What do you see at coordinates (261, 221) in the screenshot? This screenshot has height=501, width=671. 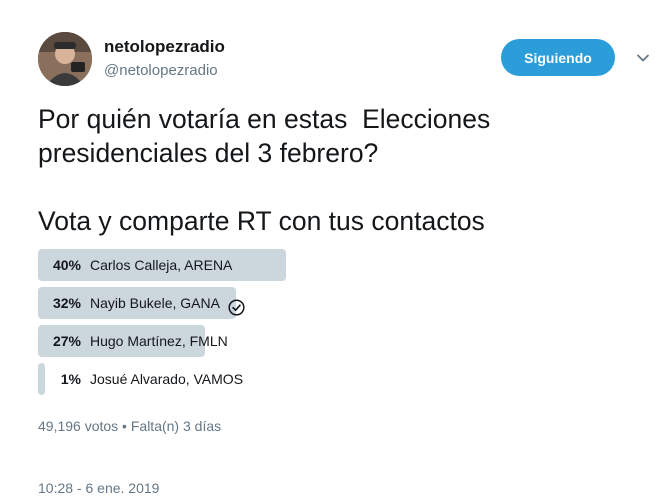 I see `tweet-line: Vota y comparte RT con tus contactos` at bounding box center [261, 221].